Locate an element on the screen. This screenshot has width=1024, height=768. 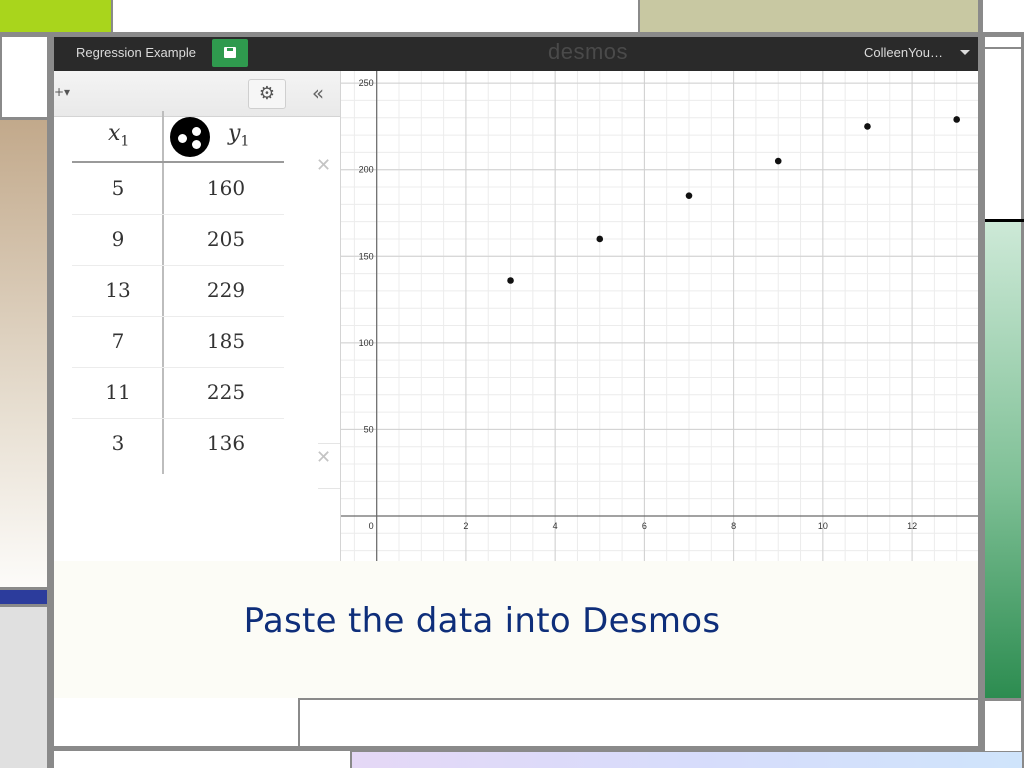
table-header-y: y1 is located at coordinates (238, 135).